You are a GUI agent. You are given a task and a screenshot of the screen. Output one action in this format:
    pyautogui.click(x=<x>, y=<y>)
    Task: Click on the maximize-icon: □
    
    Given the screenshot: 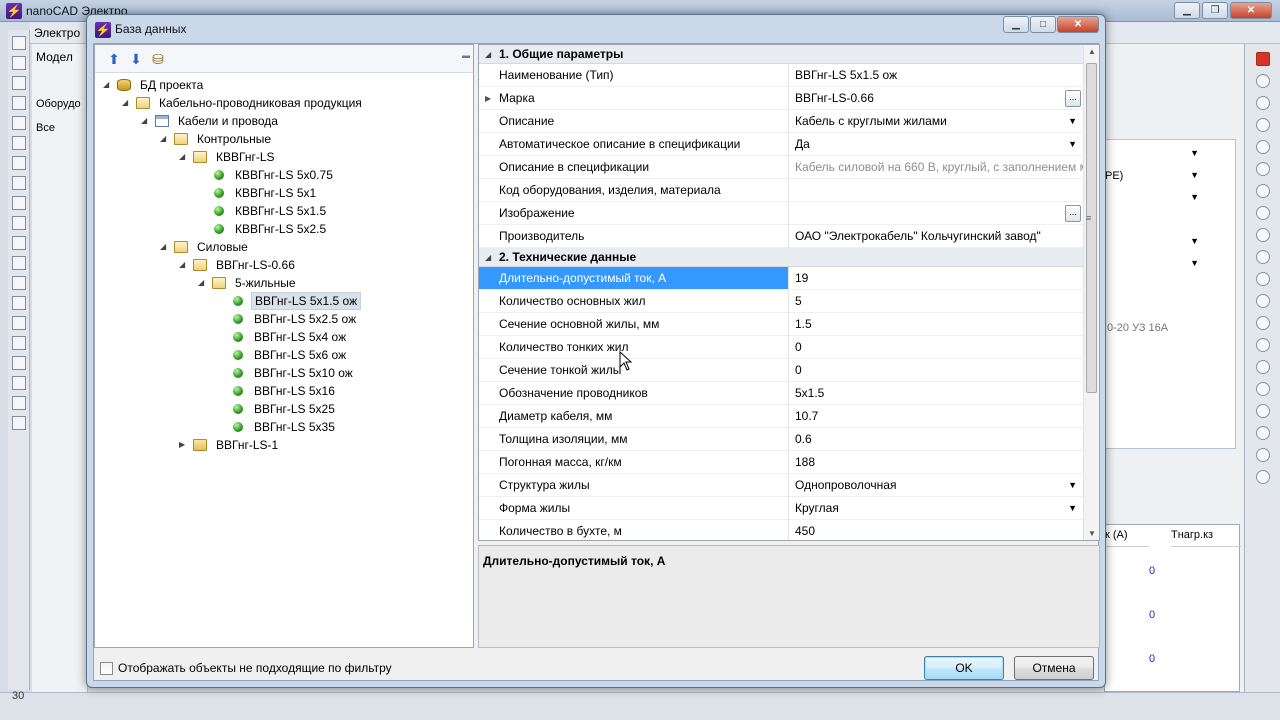 What is the action you would take?
    pyautogui.click(x=1043, y=24)
    